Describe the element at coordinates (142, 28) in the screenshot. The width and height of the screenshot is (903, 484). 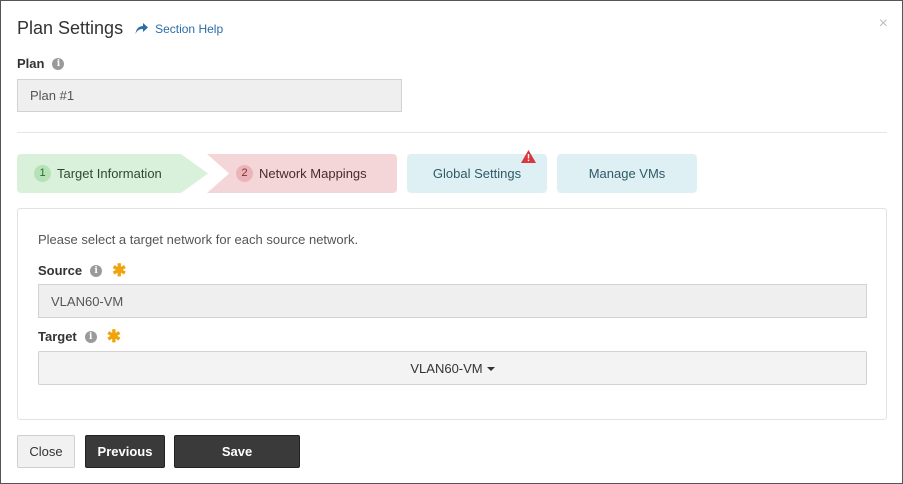
I see `share-arrow-icon` at that location.